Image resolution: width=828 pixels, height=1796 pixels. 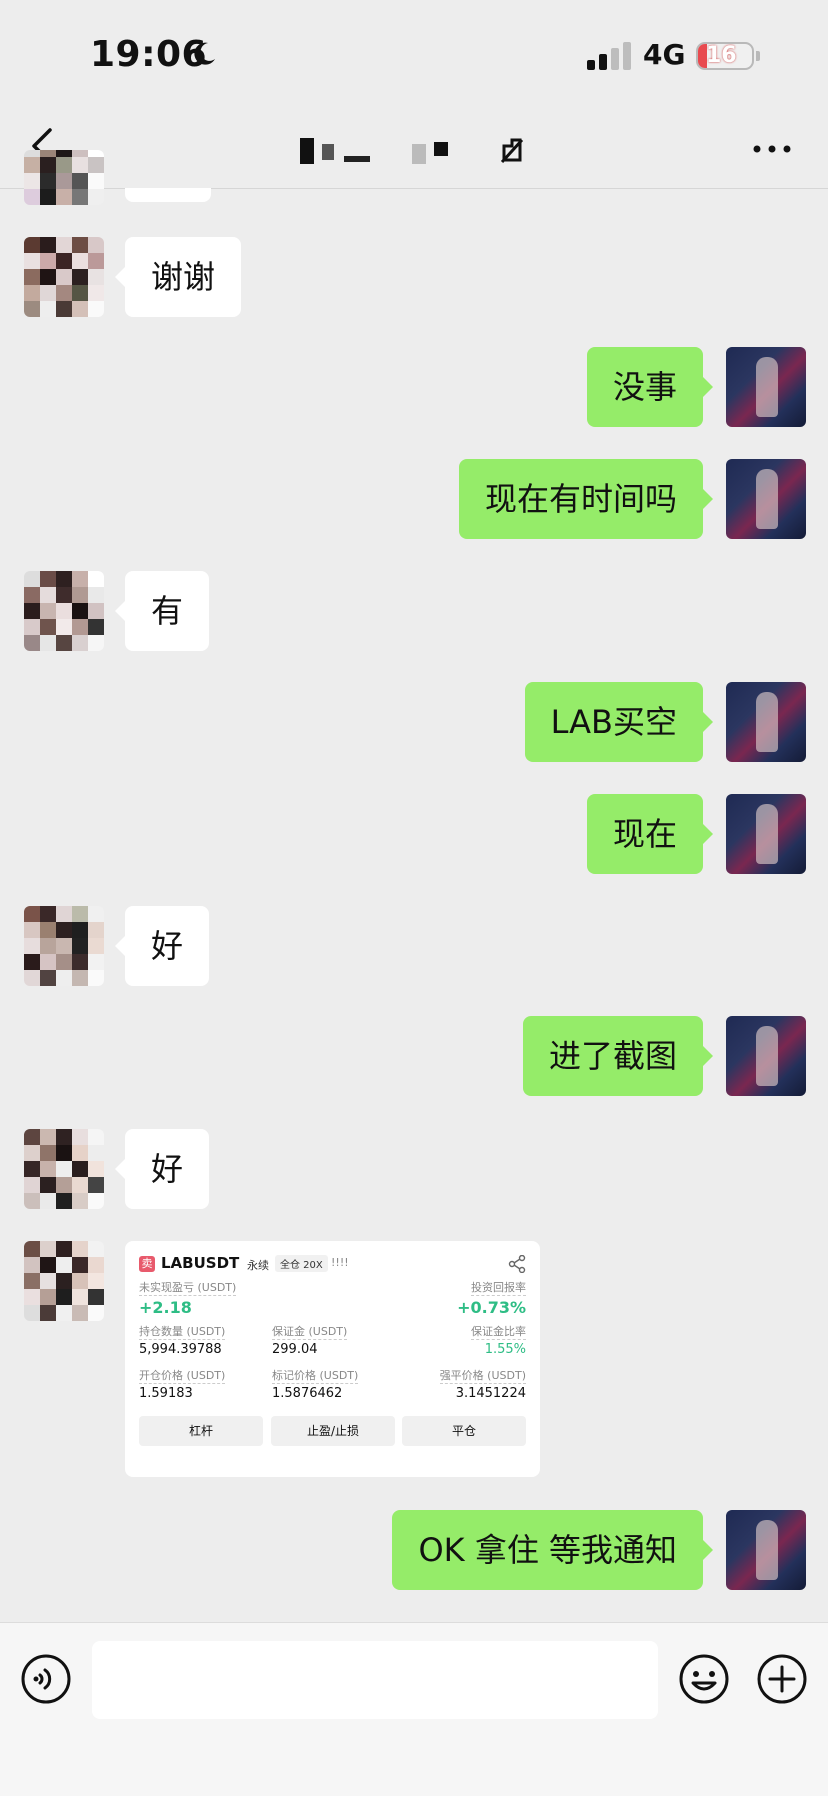 What do you see at coordinates (618, 1056) in the screenshot?
I see `message-bubble: 进了截图` at bounding box center [618, 1056].